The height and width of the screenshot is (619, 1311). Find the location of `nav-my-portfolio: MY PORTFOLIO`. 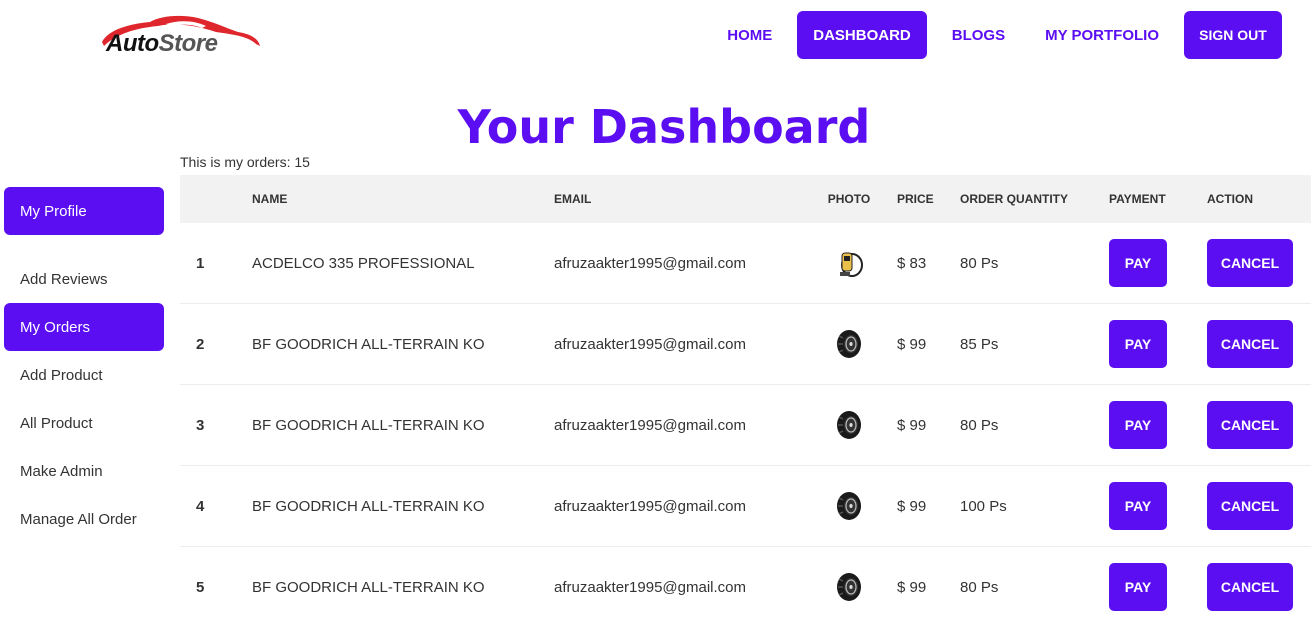

nav-my-portfolio: MY PORTFOLIO is located at coordinates (1102, 35).